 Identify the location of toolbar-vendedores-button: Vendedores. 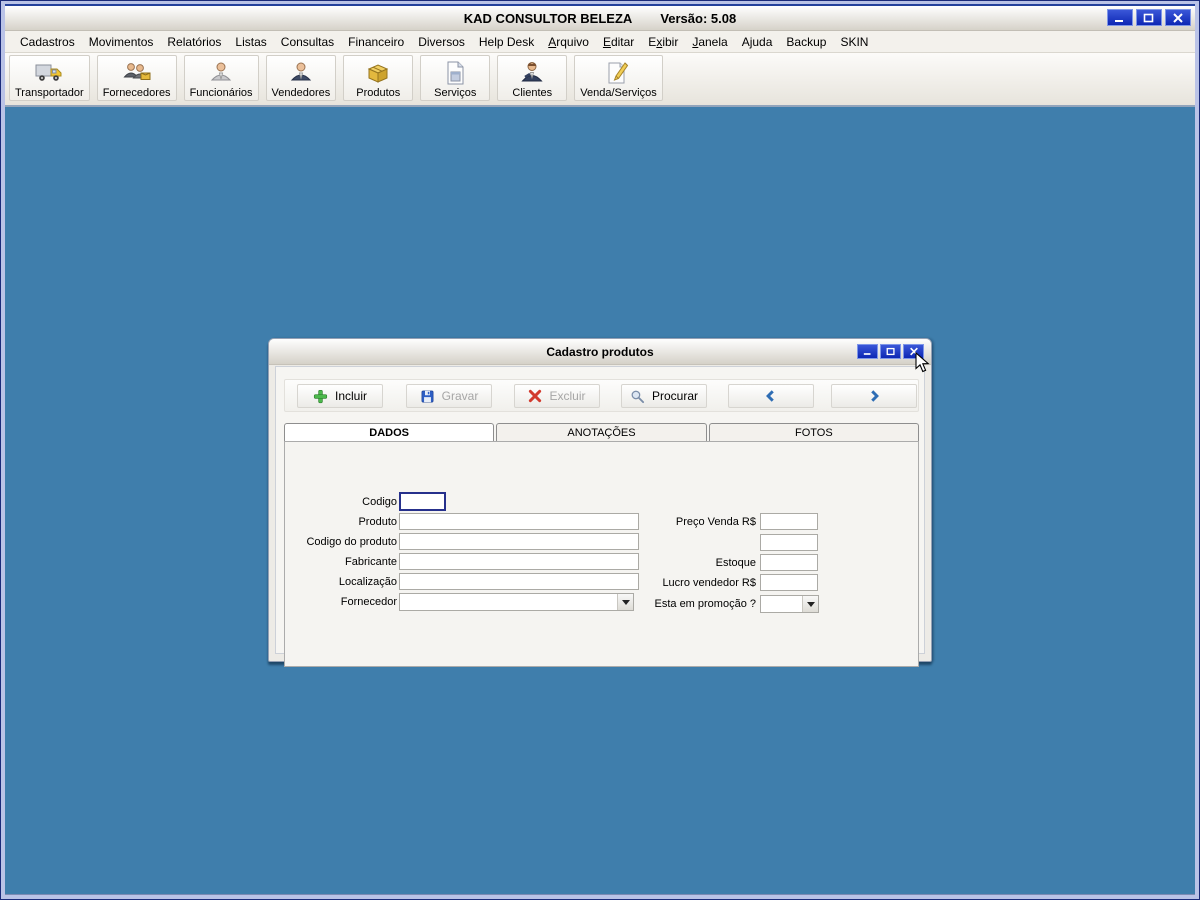
(301, 78).